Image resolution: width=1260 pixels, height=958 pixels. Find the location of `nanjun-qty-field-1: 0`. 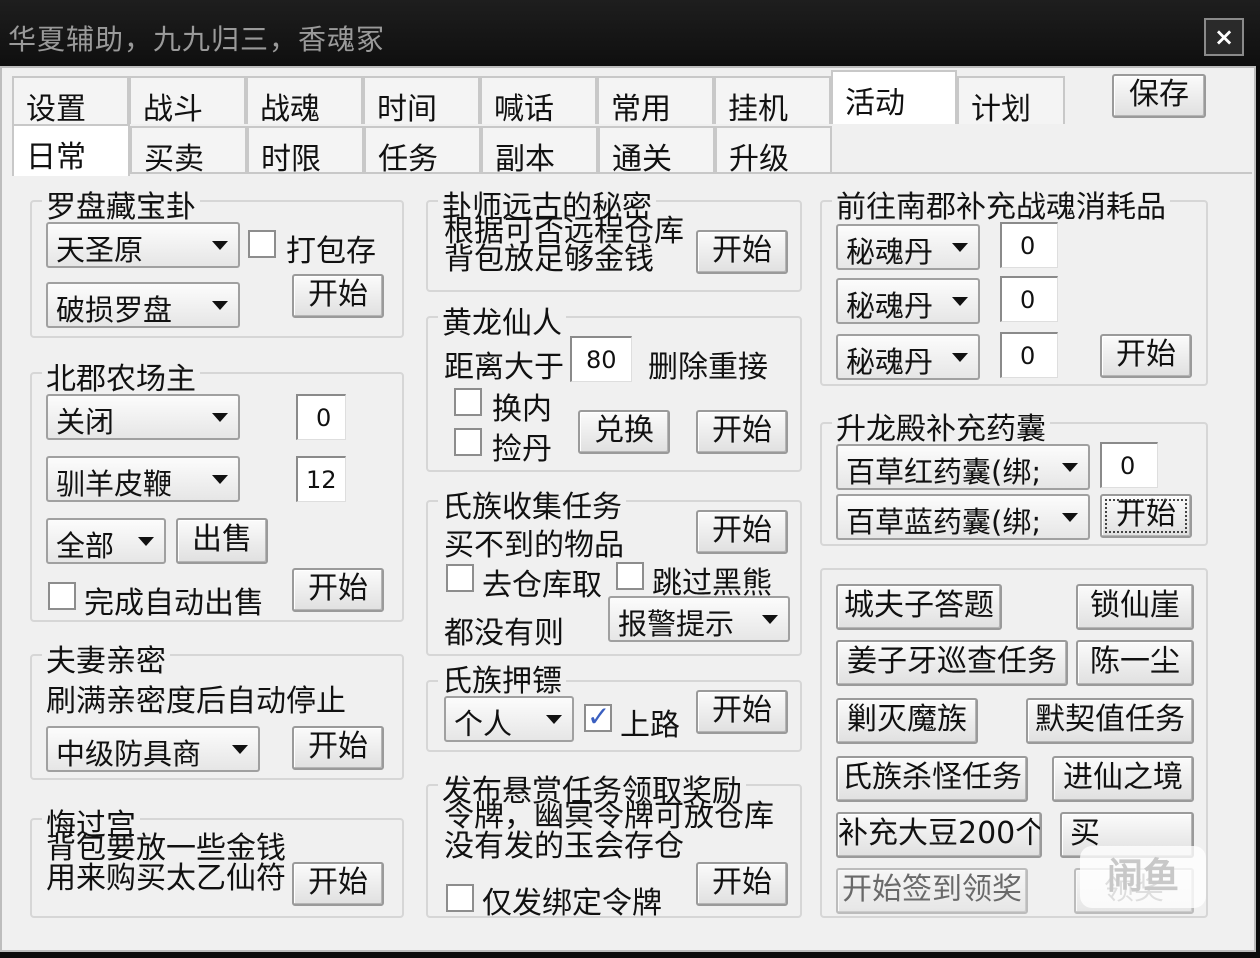

nanjun-qty-field-1: 0 is located at coordinates (1029, 245).